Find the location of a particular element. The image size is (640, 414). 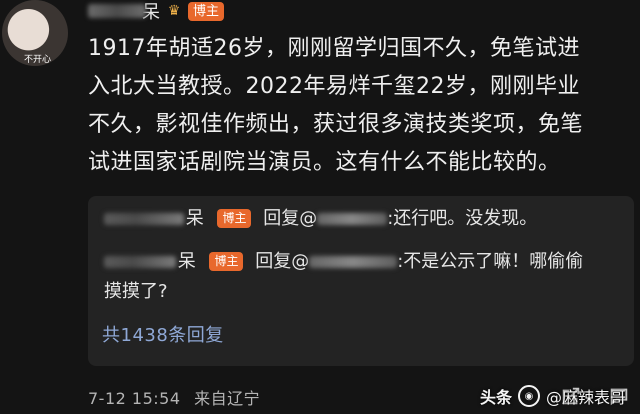

reply-count-link: 共1438条回复 is located at coordinates (163, 334).